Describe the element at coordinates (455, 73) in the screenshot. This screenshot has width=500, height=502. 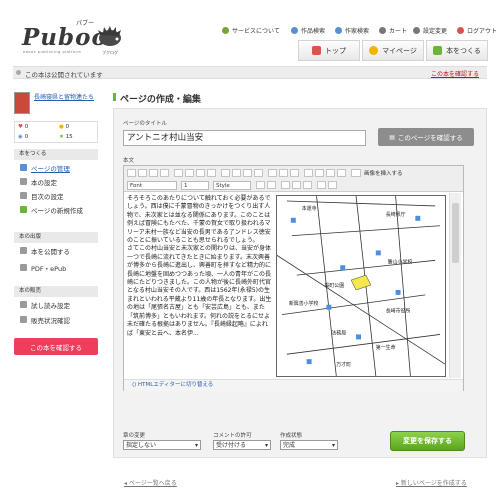
I see `check-book-link: この本を確認する` at that location.